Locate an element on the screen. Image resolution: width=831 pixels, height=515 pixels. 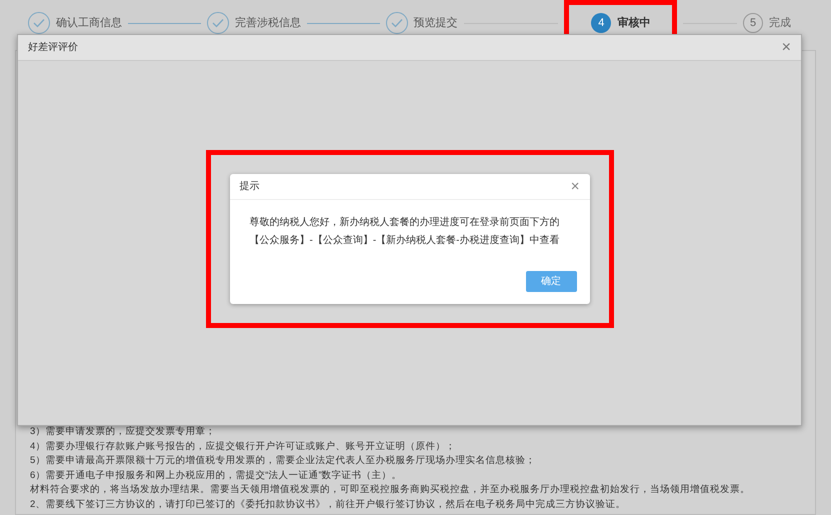
step-label: 审核中 is located at coordinates (633, 23).